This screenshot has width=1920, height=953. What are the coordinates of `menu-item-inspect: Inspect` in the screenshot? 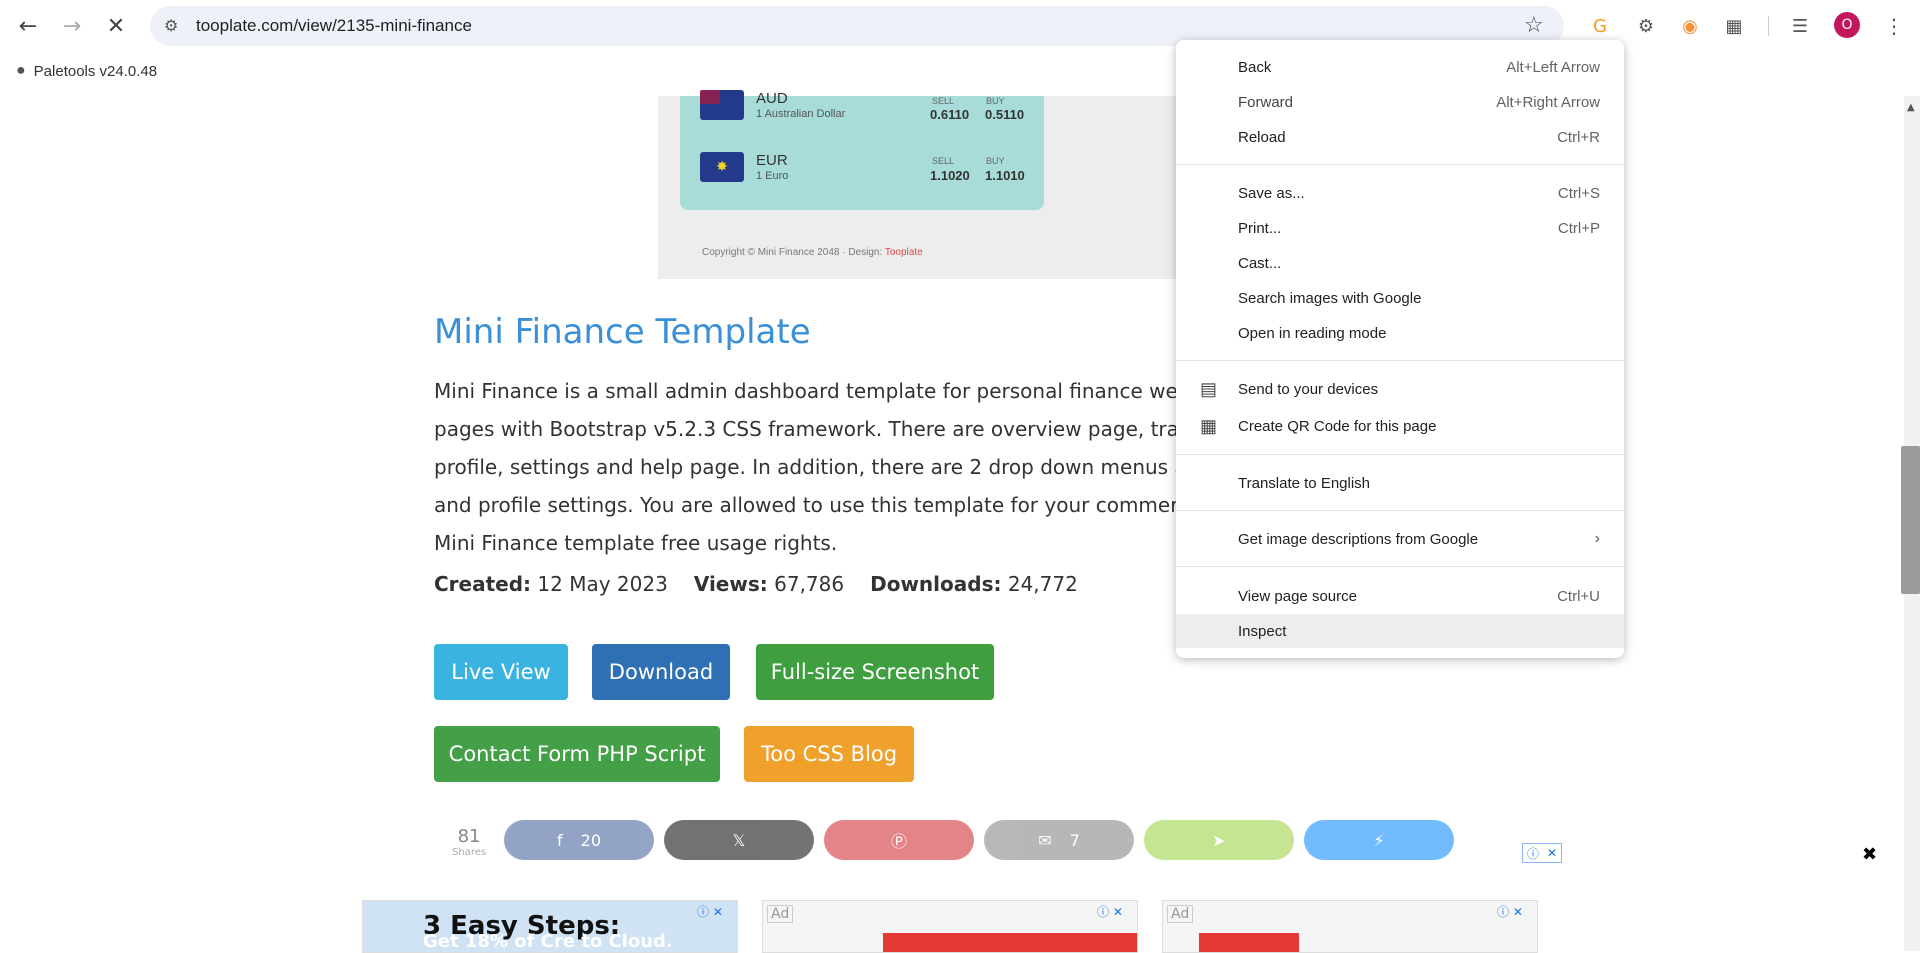 It's located at (1400, 631).